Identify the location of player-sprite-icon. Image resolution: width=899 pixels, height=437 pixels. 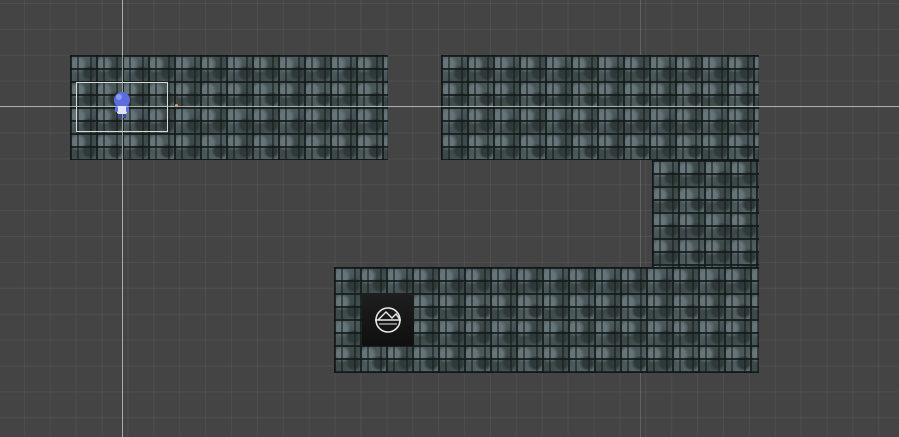
(122, 105).